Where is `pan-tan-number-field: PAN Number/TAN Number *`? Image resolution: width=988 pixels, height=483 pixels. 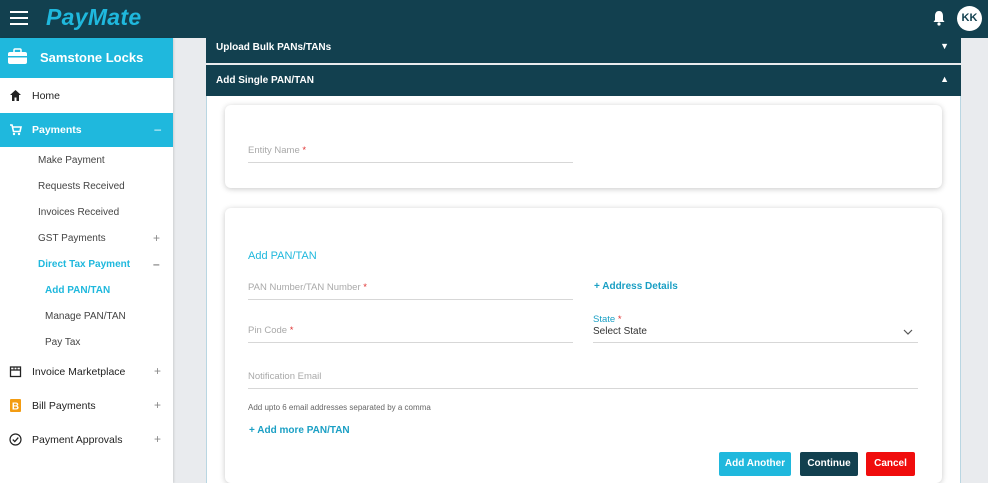
pan-tan-number-field: PAN Number/TAN Number * is located at coordinates (410, 291).